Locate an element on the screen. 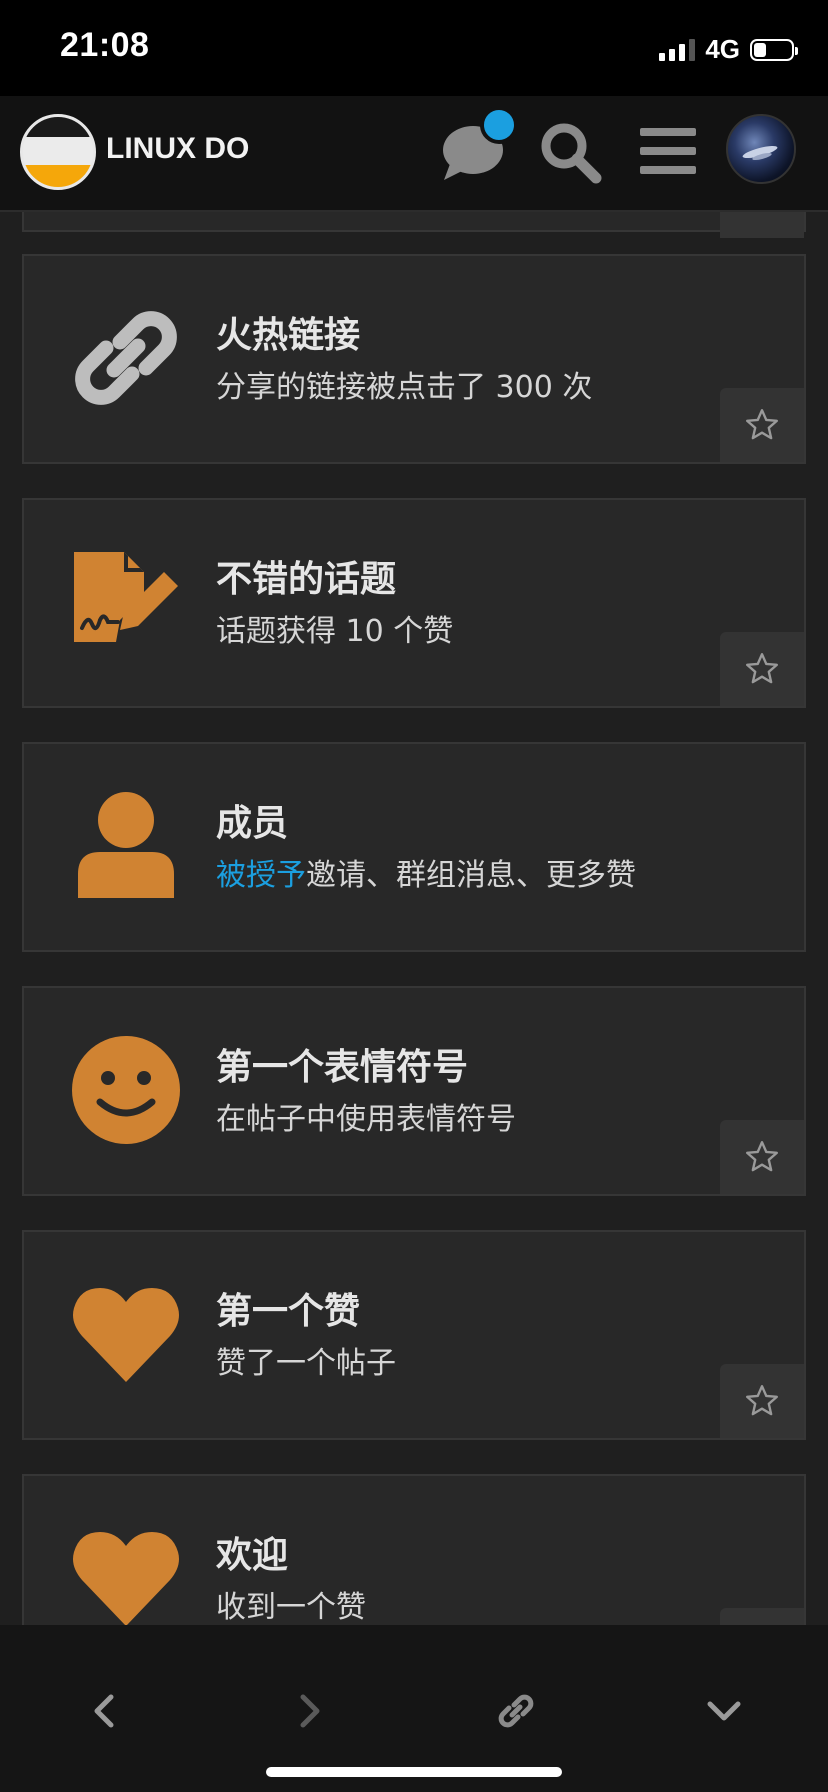 The image size is (828, 1792). browser-toolbar is located at coordinates (414, 1708).